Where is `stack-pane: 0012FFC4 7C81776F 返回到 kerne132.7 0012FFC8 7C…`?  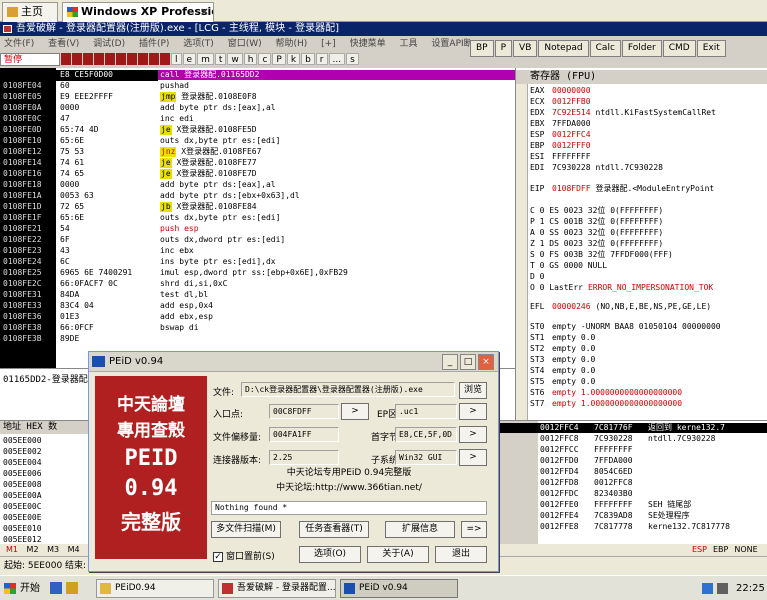 stack-pane: 0012FFC4 7C81776F 返回到 kerne132.7 0012FFC8 7C… is located at coordinates (631, 482).